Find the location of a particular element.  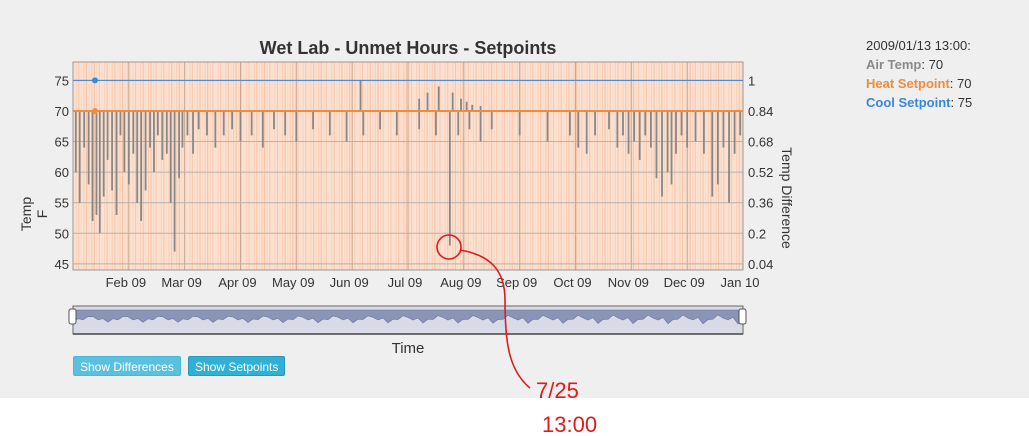

y-tick-label: 55 is located at coordinates (62, 203).